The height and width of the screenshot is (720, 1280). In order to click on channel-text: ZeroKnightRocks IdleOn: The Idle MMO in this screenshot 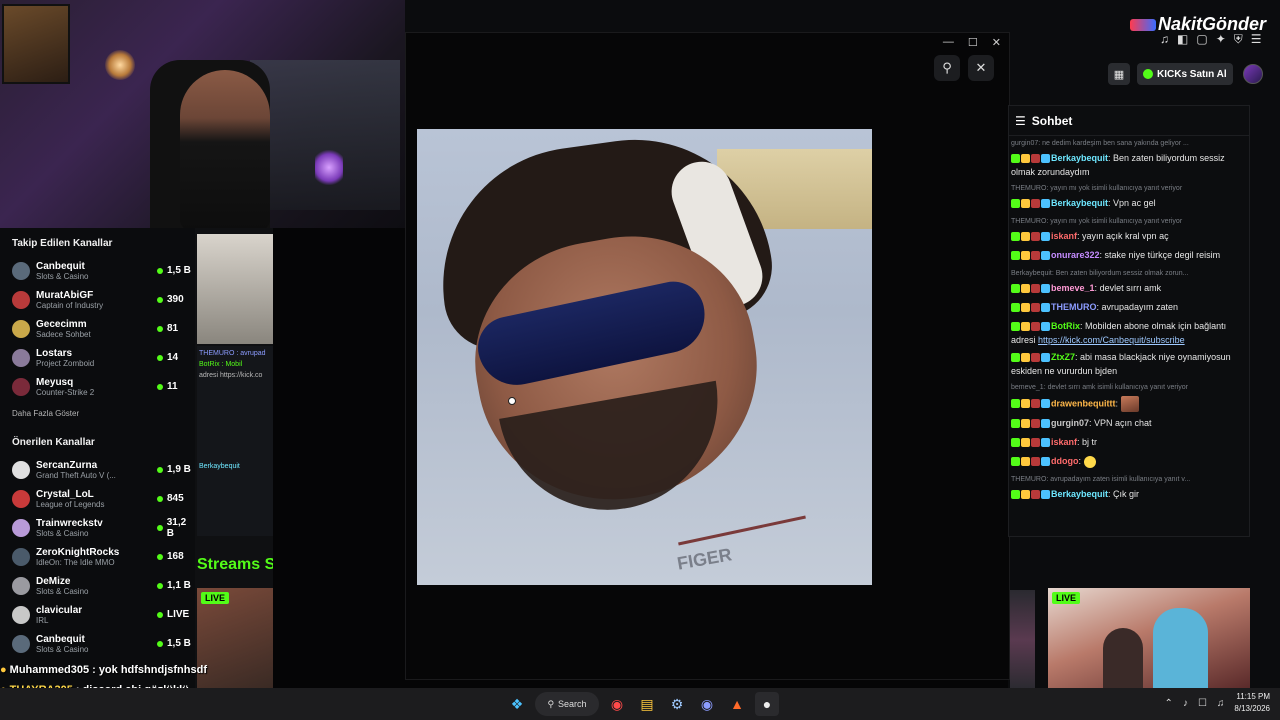, I will do `click(96, 557)`.